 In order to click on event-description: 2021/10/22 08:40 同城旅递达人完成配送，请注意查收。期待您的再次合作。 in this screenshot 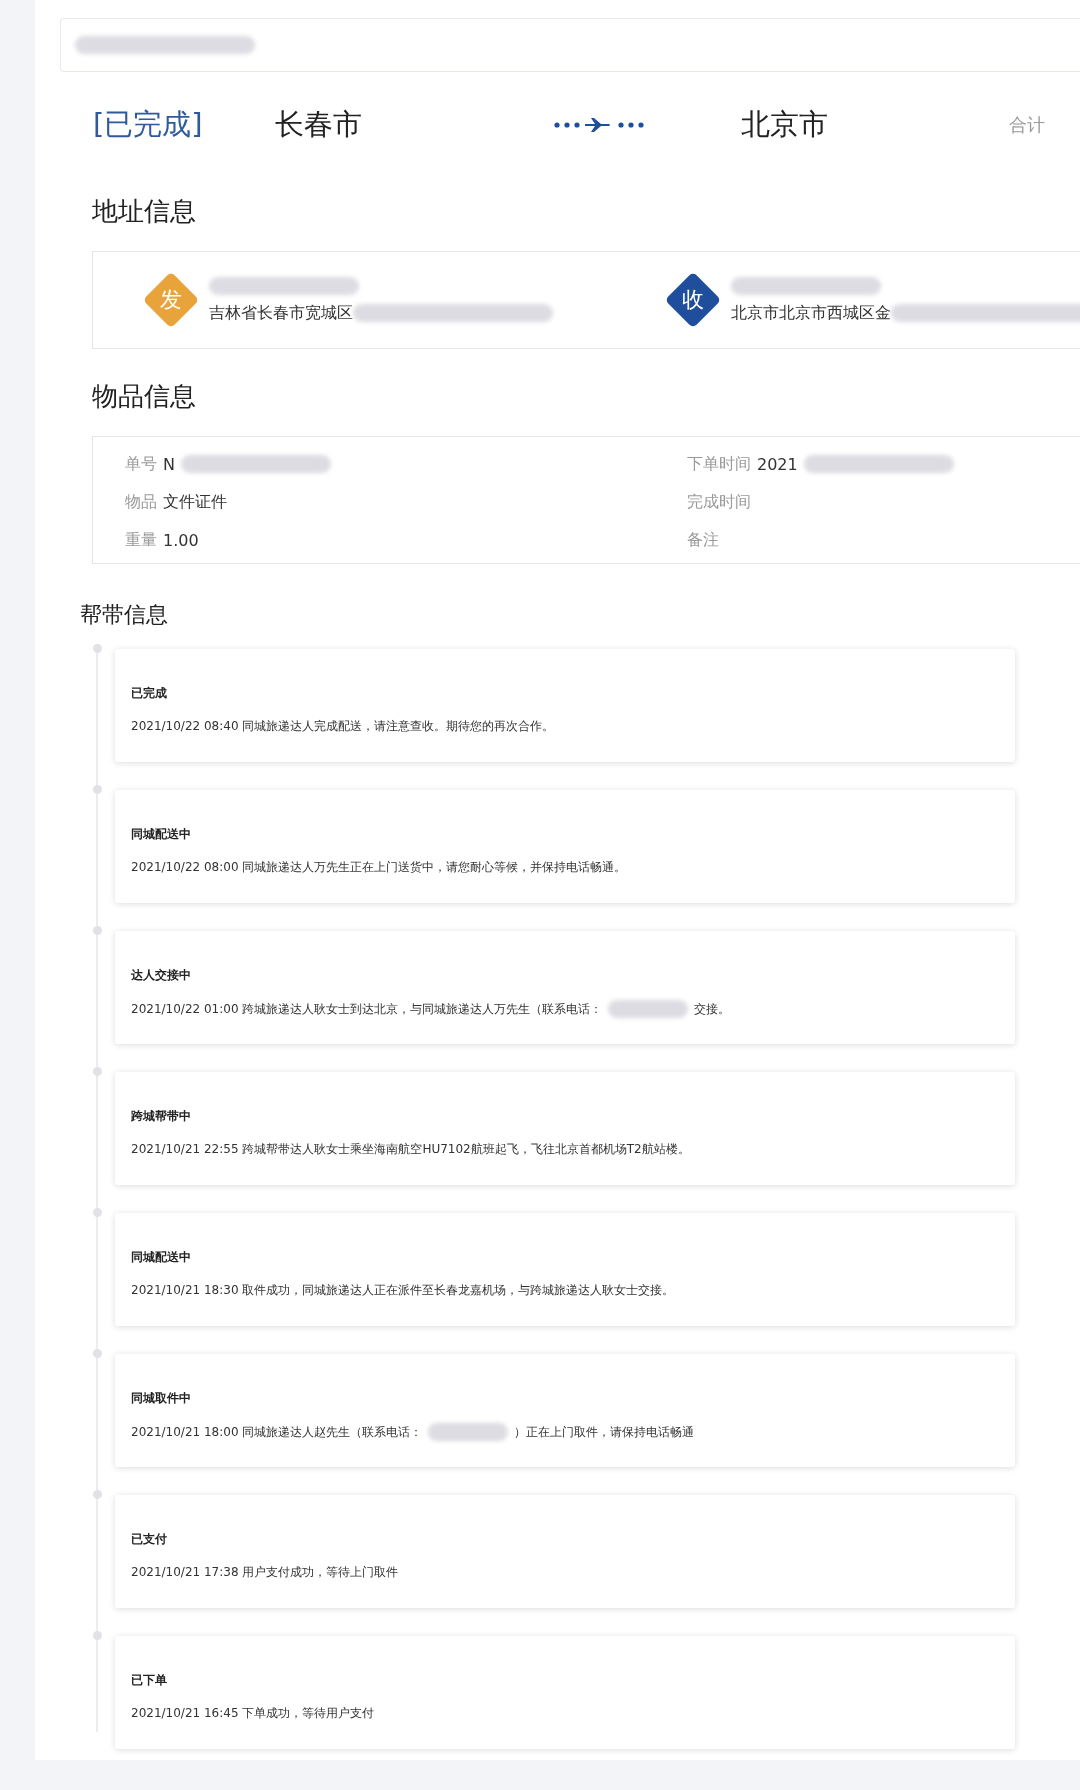, I will do `click(343, 726)`.